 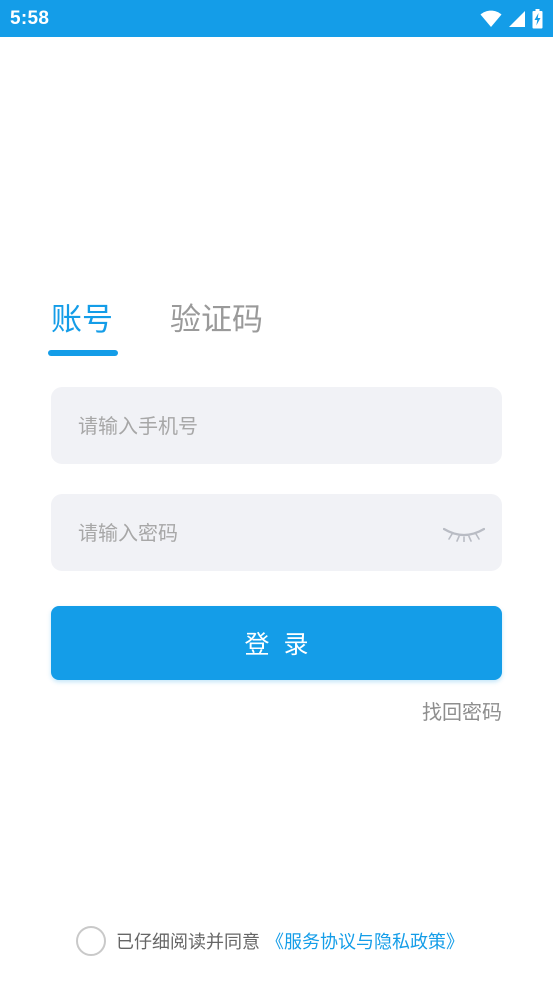 I want to click on agreement-row: 已仔细阅读并同意 《服务协议与隐私政策》, so click(x=270, y=941).